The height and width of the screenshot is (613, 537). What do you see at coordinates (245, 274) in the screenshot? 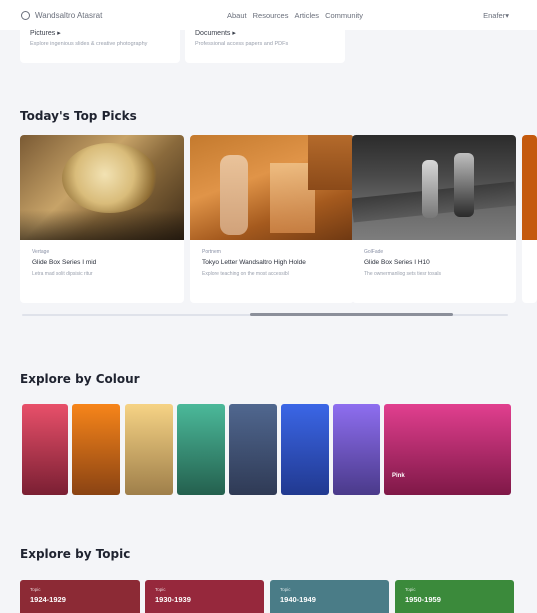
I see `pick-desc: Explore teaching on the most accessibl` at bounding box center [245, 274].